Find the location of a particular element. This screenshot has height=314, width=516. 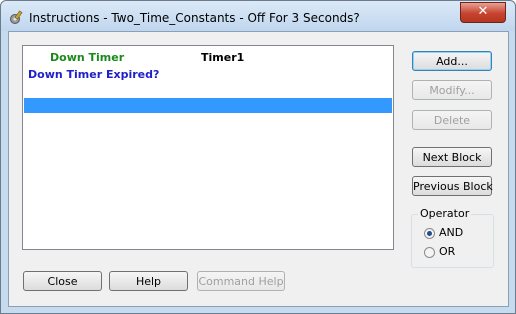

help-button: Help is located at coordinates (148, 281).